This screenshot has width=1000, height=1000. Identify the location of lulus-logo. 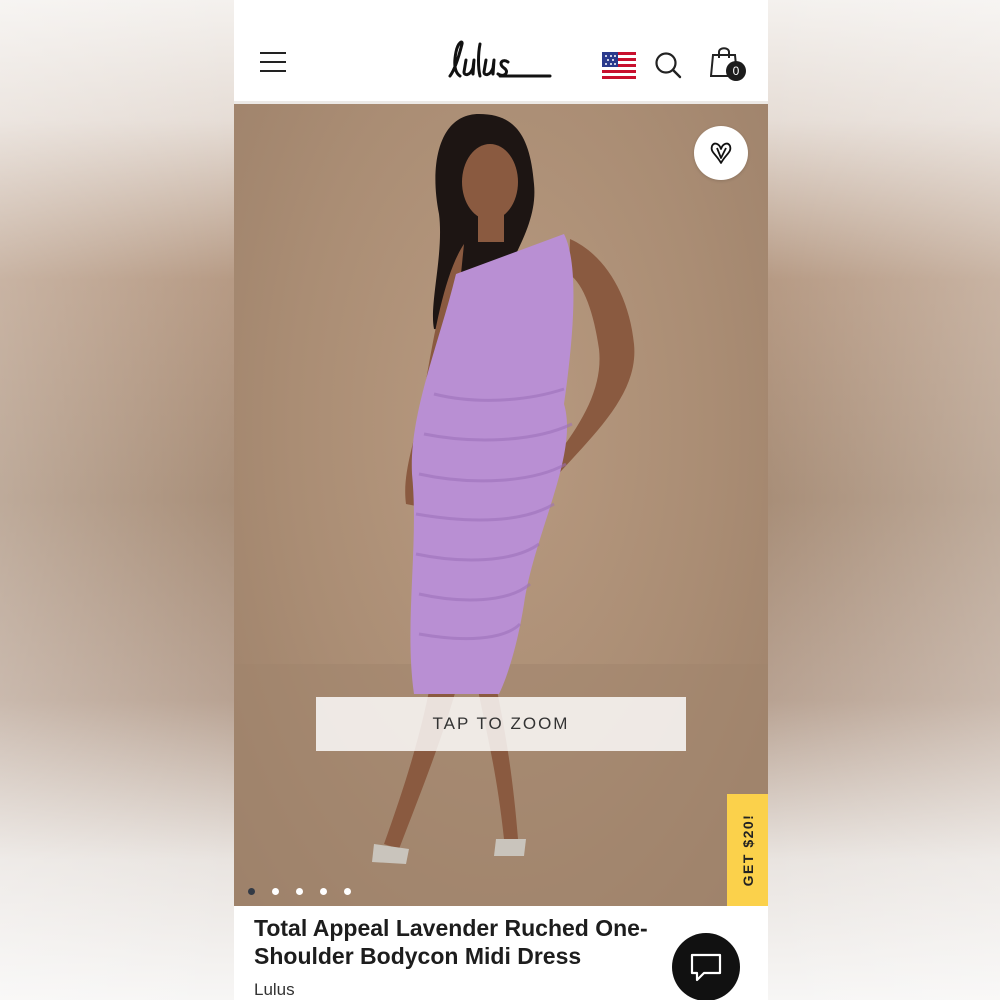
(502, 61).